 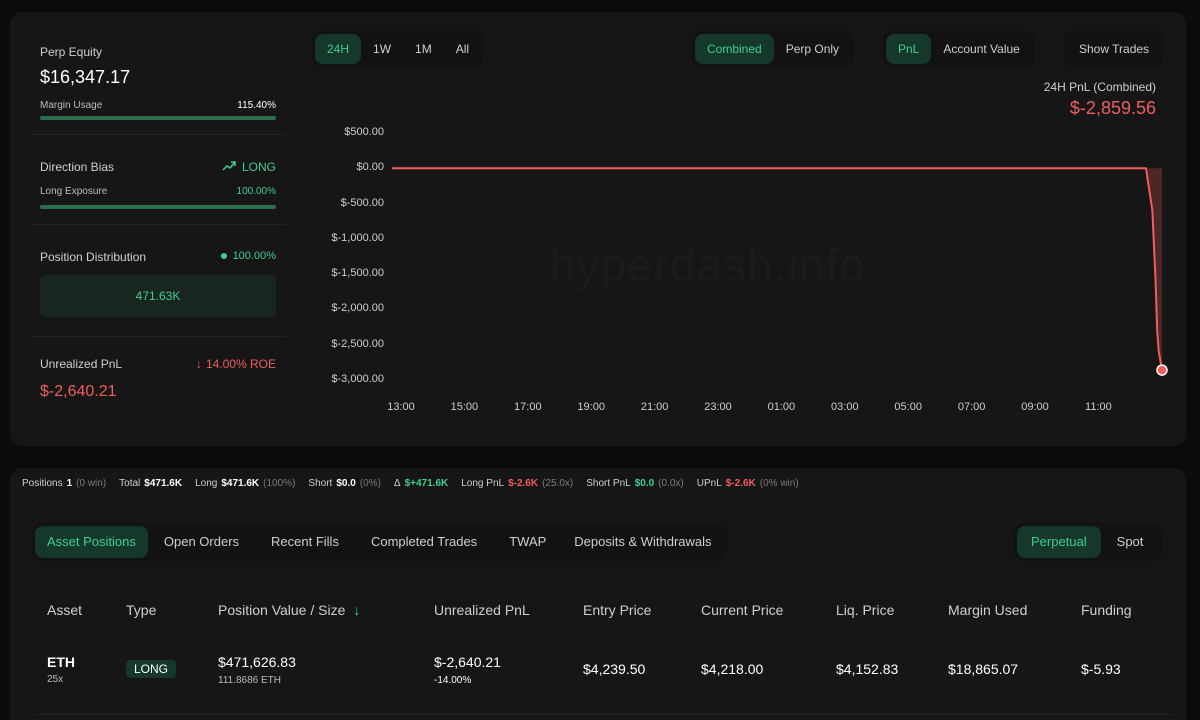 I want to click on col-type: Type, so click(x=141, y=610).